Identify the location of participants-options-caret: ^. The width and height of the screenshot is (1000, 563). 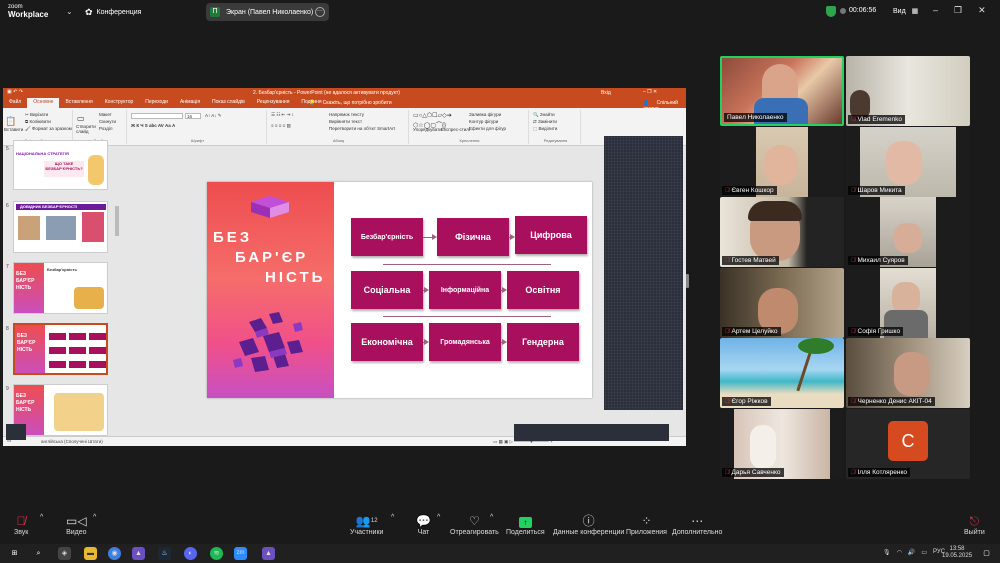
(392, 517).